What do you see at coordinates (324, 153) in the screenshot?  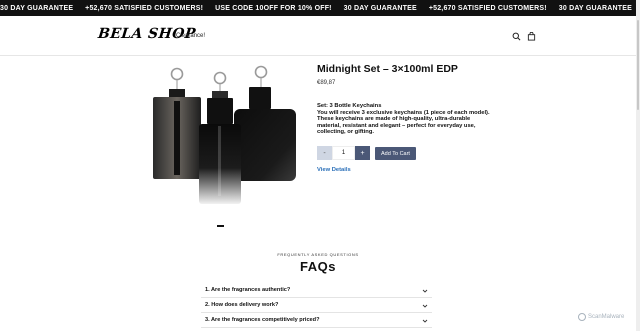 I see `quantity-decrease-button: -` at bounding box center [324, 153].